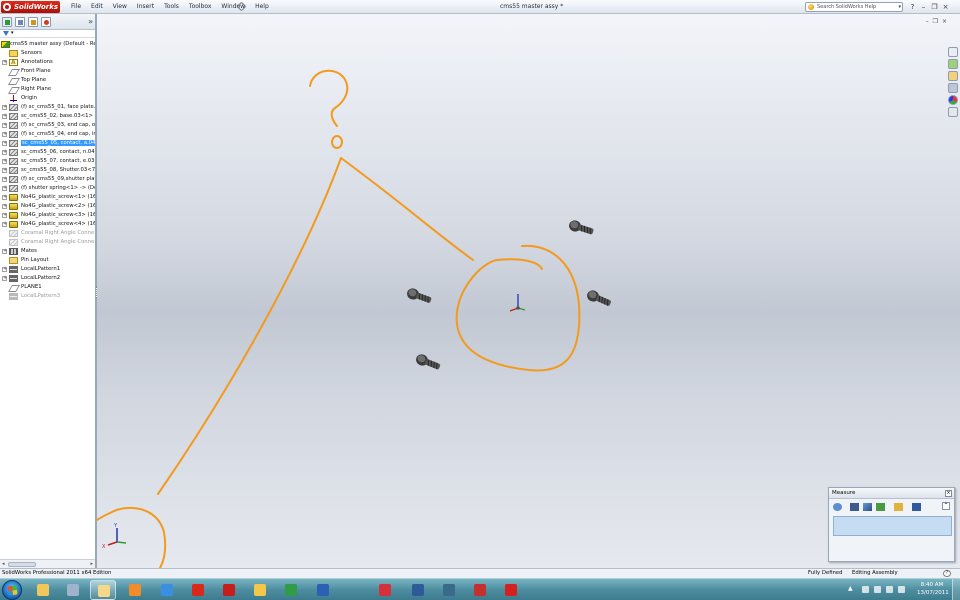 This screenshot has width=960, height=600. What do you see at coordinates (47, 179) in the screenshot?
I see `tree-node: + (f) sc_cms55_09,shutter plate` at bounding box center [47, 179].